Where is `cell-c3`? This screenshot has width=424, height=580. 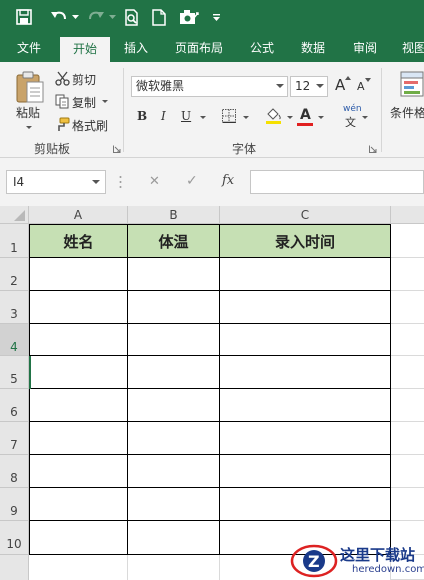 cell-c3 is located at coordinates (305, 307).